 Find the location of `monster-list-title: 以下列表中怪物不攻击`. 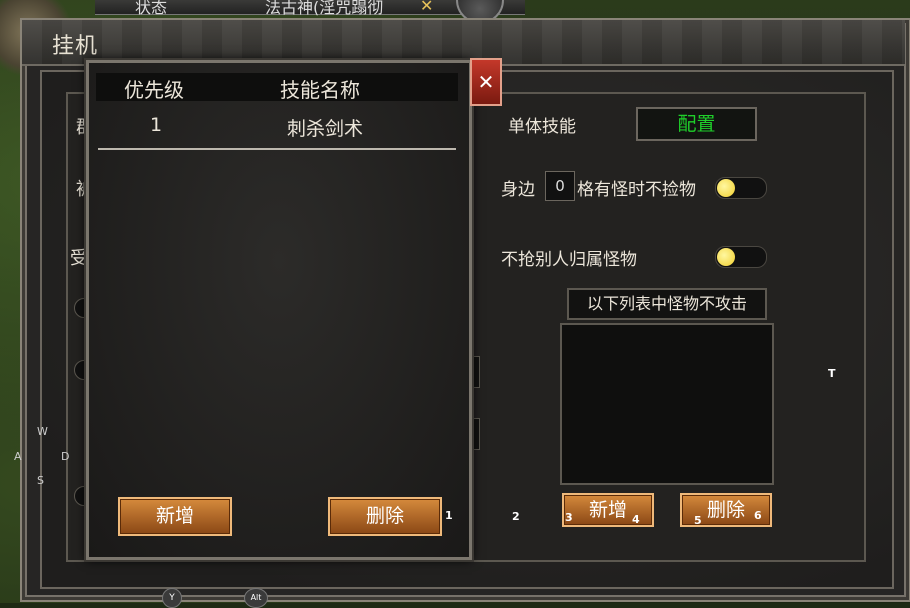

monster-list-title: 以下列表中怪物不攻击 is located at coordinates (667, 304).